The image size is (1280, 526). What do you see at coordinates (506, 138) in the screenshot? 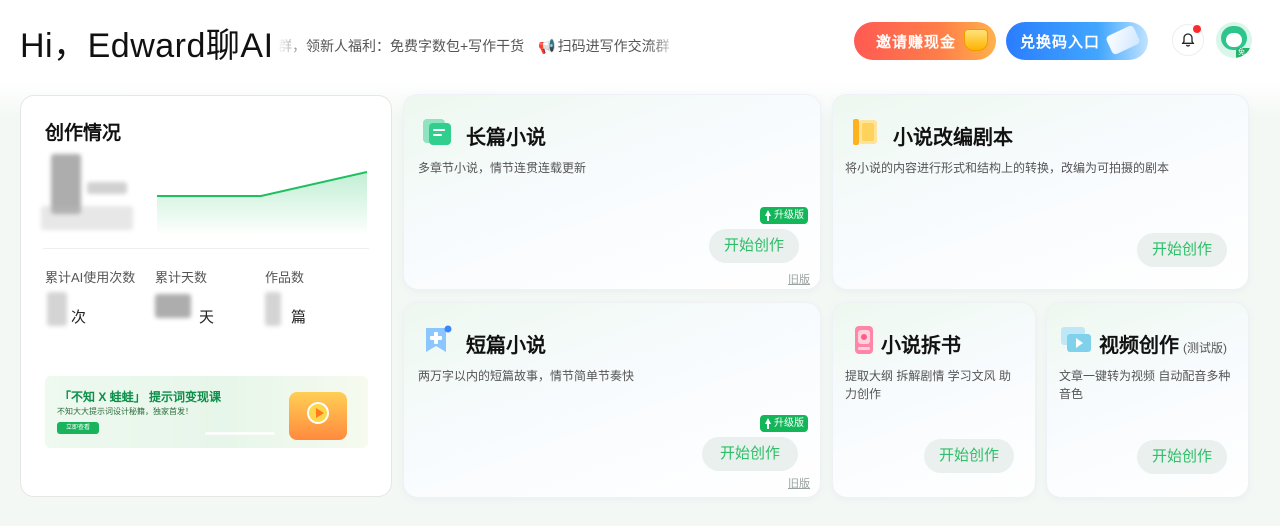
I see `long-novel-title: 长篇小说` at bounding box center [506, 138].